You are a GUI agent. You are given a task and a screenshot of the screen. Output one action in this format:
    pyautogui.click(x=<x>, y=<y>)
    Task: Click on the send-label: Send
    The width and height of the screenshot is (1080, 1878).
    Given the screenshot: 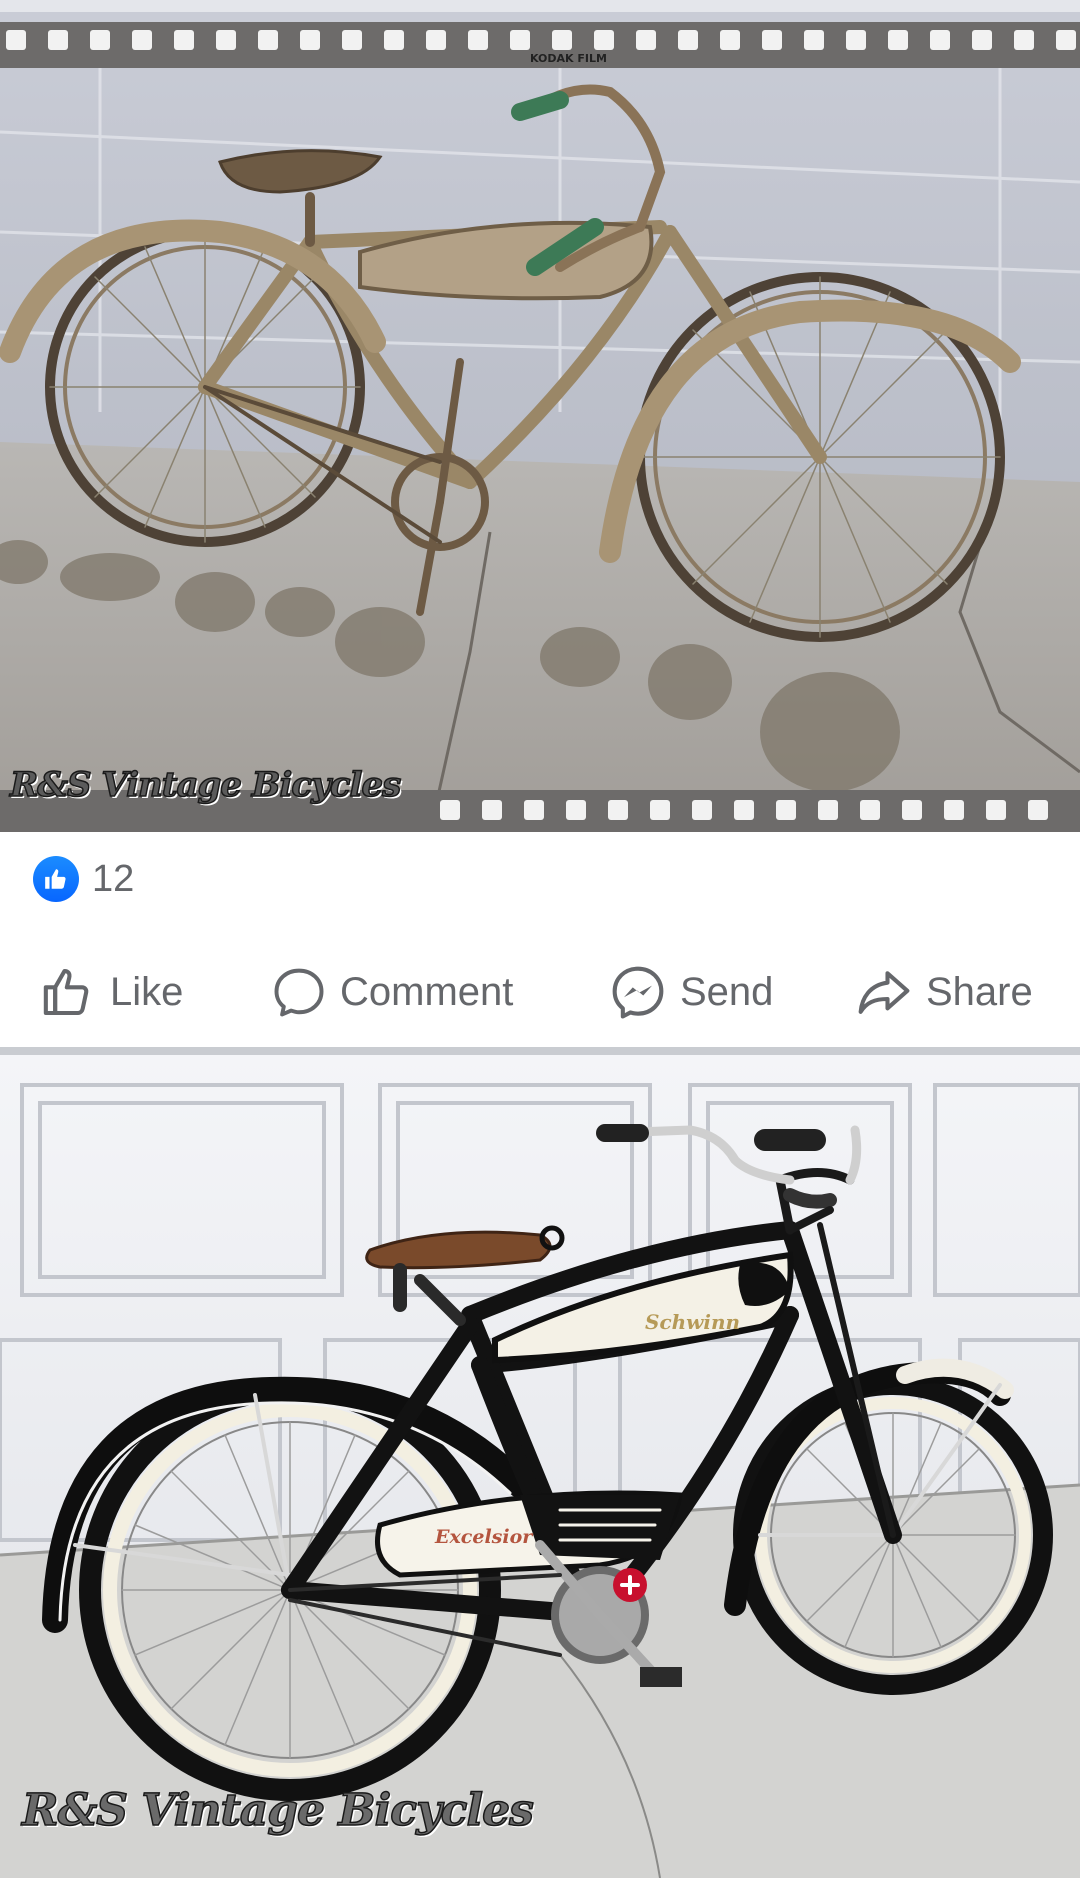 What is the action you would take?
    pyautogui.click(x=727, y=991)
    